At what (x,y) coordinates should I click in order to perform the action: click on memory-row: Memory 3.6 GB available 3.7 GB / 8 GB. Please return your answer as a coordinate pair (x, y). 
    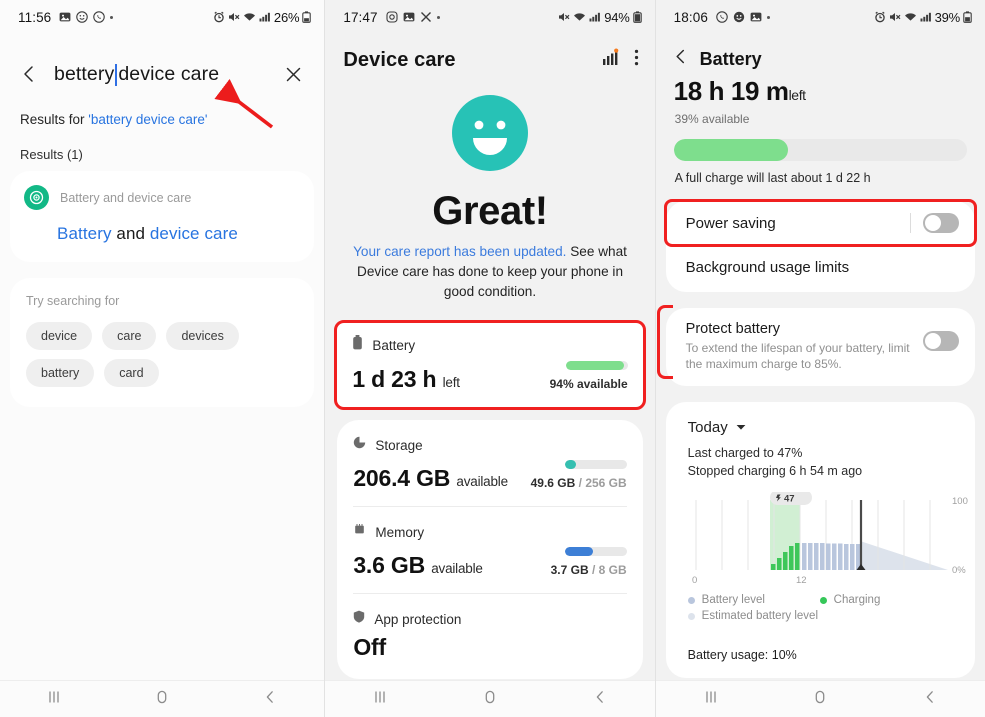
    Looking at the image, I should click on (490, 550).